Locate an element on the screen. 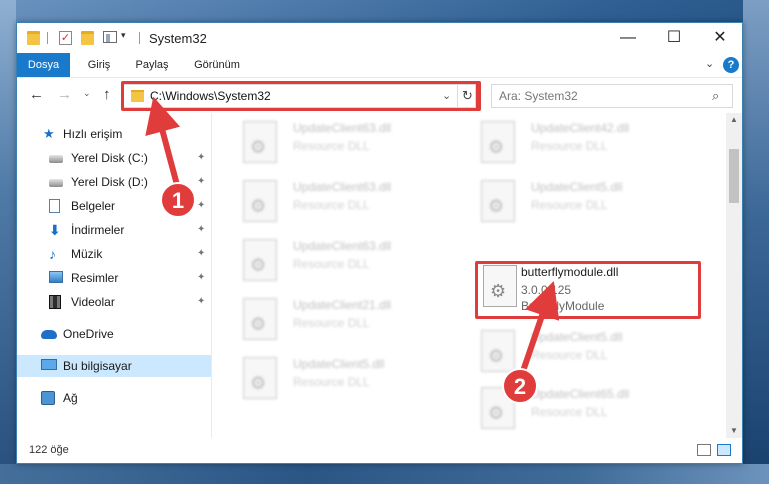 The image size is (769, 484). file-item: ⚙ UpdateClient21.dll Resource DLL is located at coordinates (336, 318).